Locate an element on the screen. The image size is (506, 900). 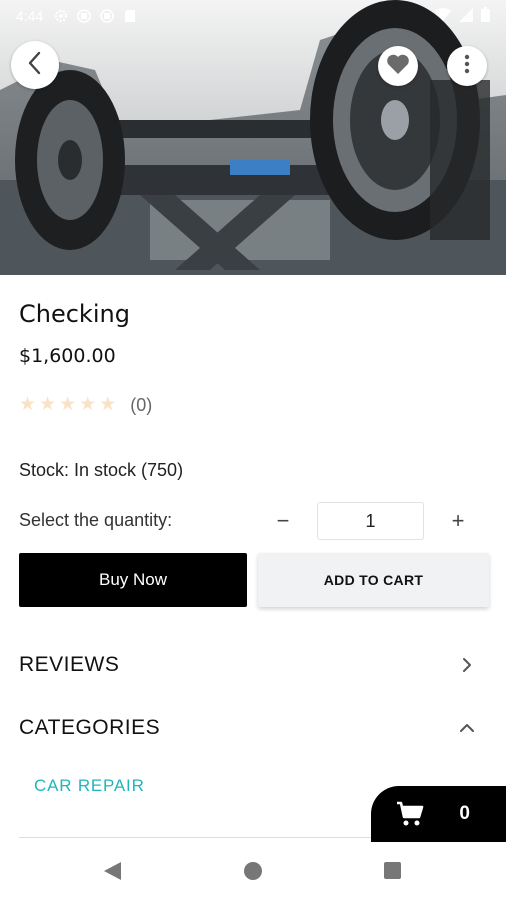
categories-section-header: CATEGORIES is located at coordinates (248, 728).